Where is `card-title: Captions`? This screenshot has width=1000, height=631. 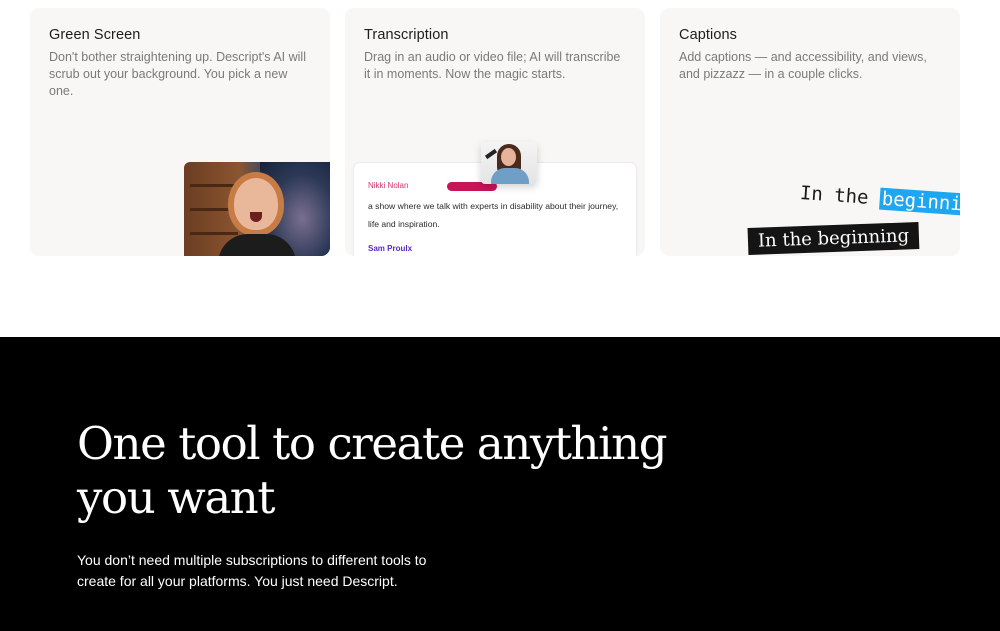 card-title: Captions is located at coordinates (708, 35).